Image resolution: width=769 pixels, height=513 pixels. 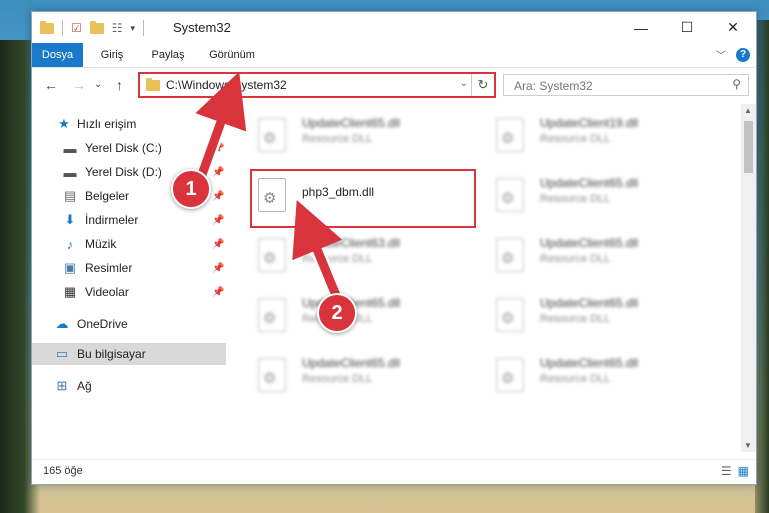 I want to click on sidebar-item-downloads: ⬇ İndirmeler 📌, so click(x=129, y=220).